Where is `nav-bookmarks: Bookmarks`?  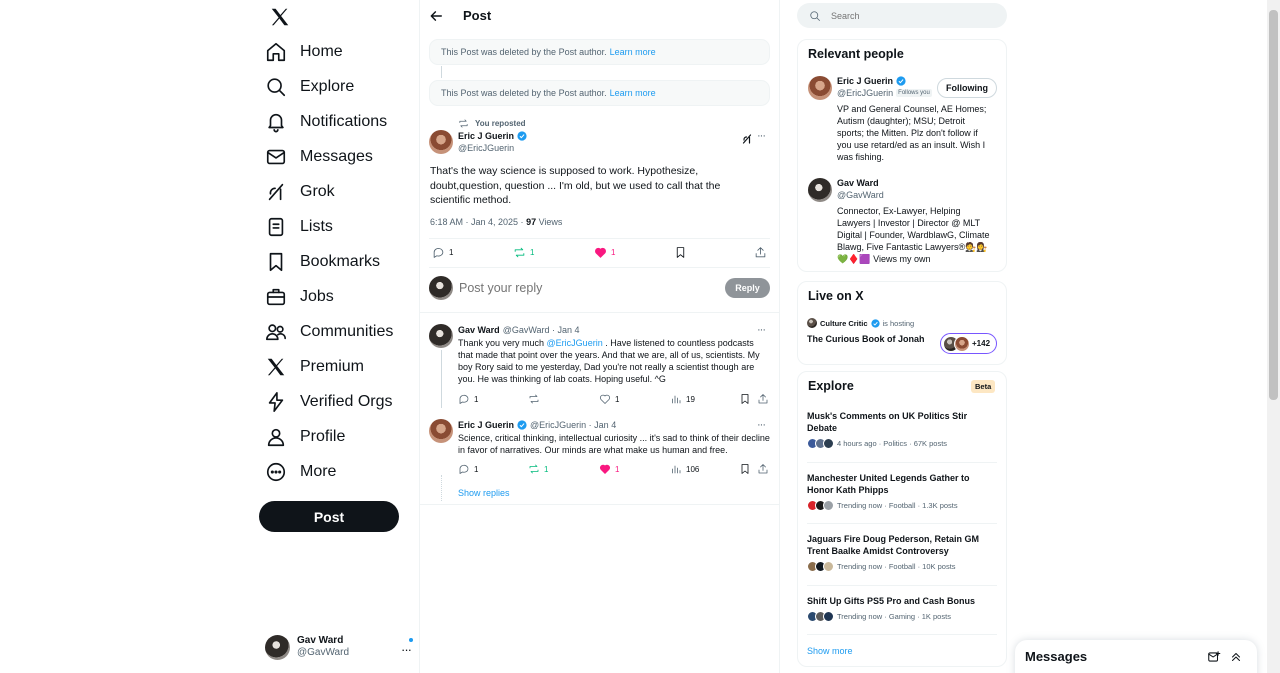
nav-bookmarks: Bookmarks is located at coordinates (319, 262).